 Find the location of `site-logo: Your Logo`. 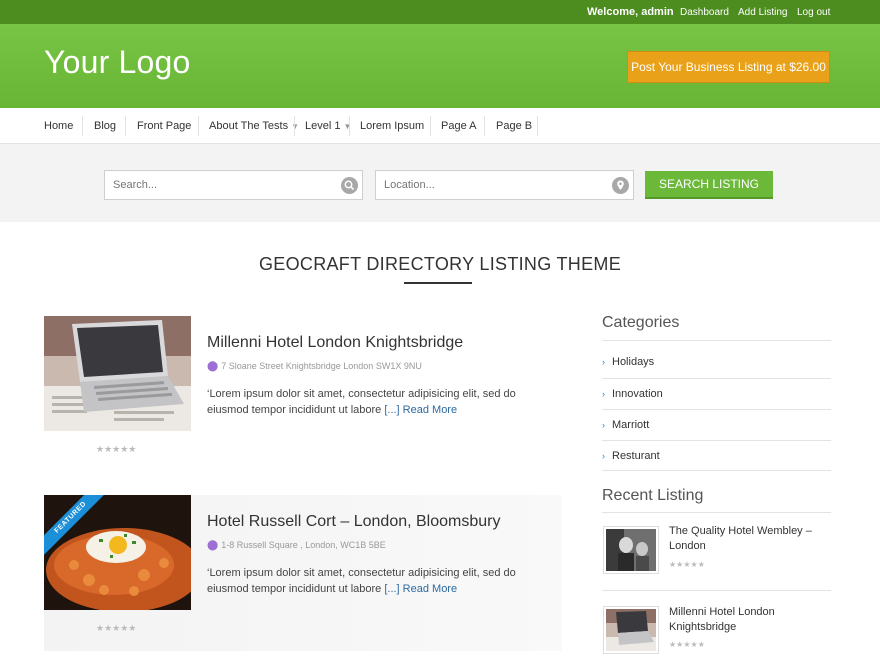

site-logo: Your Logo is located at coordinates (117, 62).